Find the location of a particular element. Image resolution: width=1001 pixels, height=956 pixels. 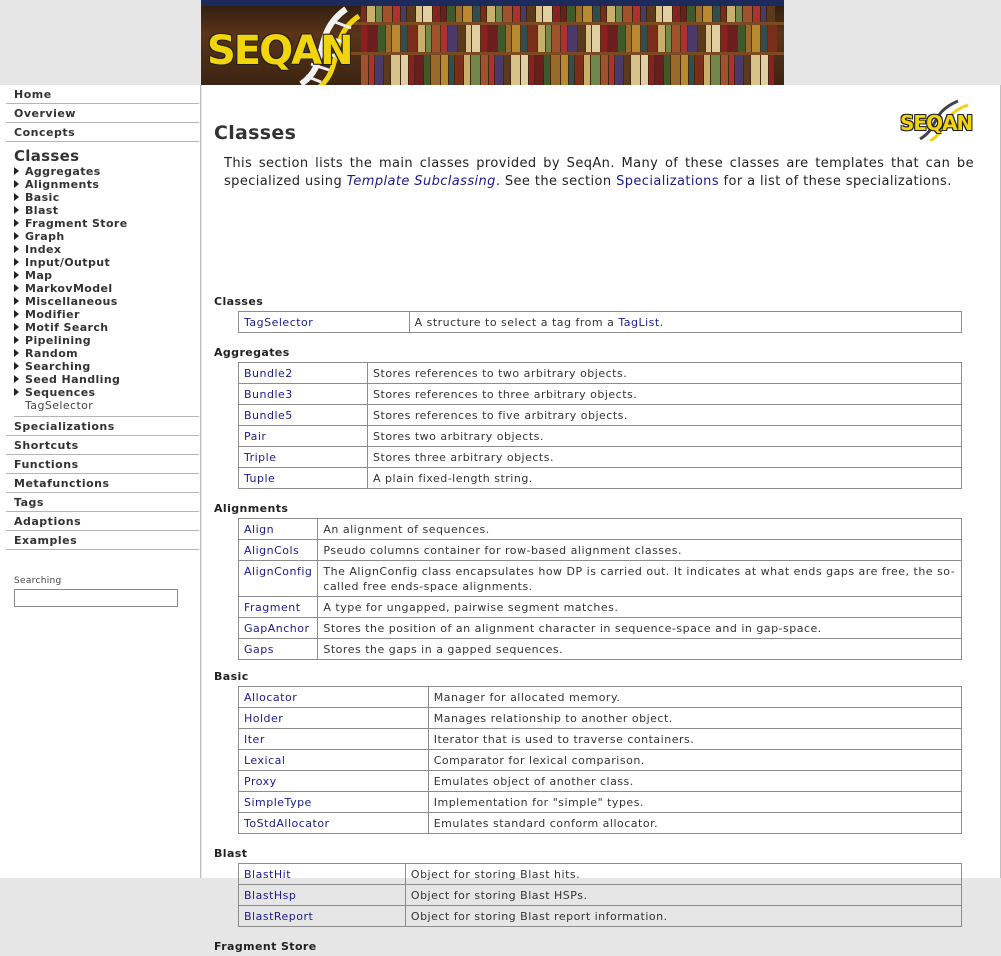

sidebar-subitem-graph: Graph is located at coordinates (106, 236).